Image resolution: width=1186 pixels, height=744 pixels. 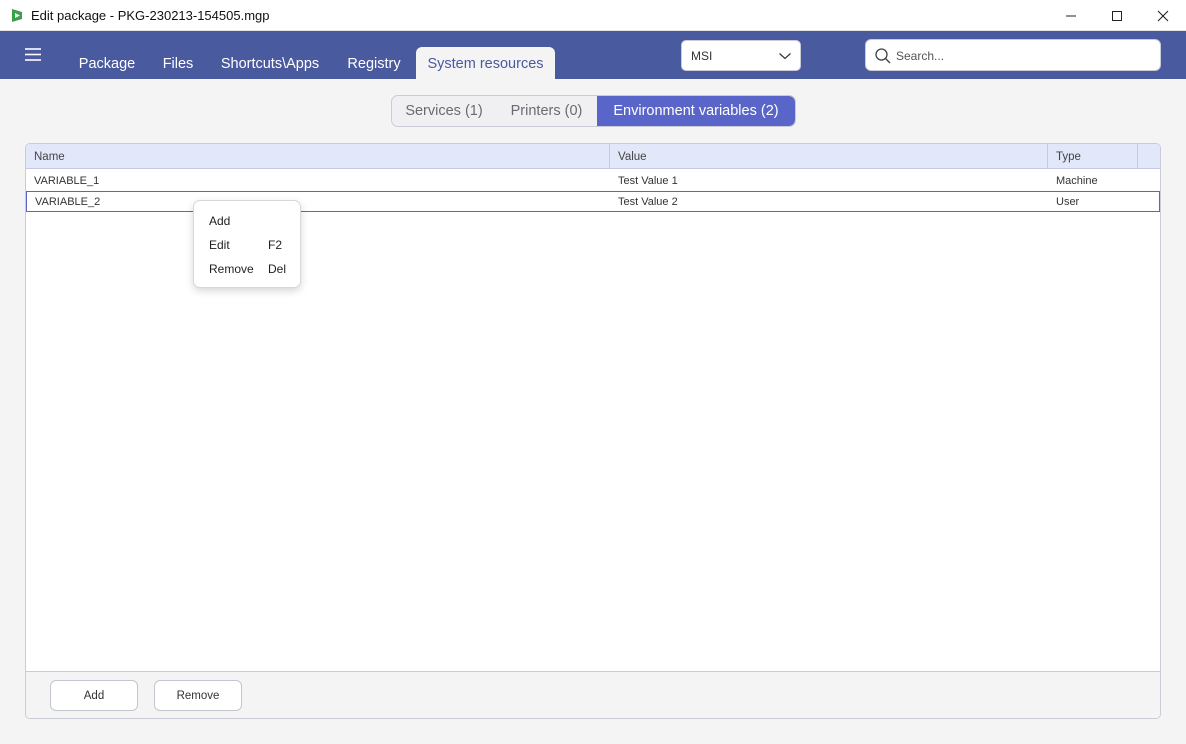 I want to click on close-icon, so click(x=1163, y=15).